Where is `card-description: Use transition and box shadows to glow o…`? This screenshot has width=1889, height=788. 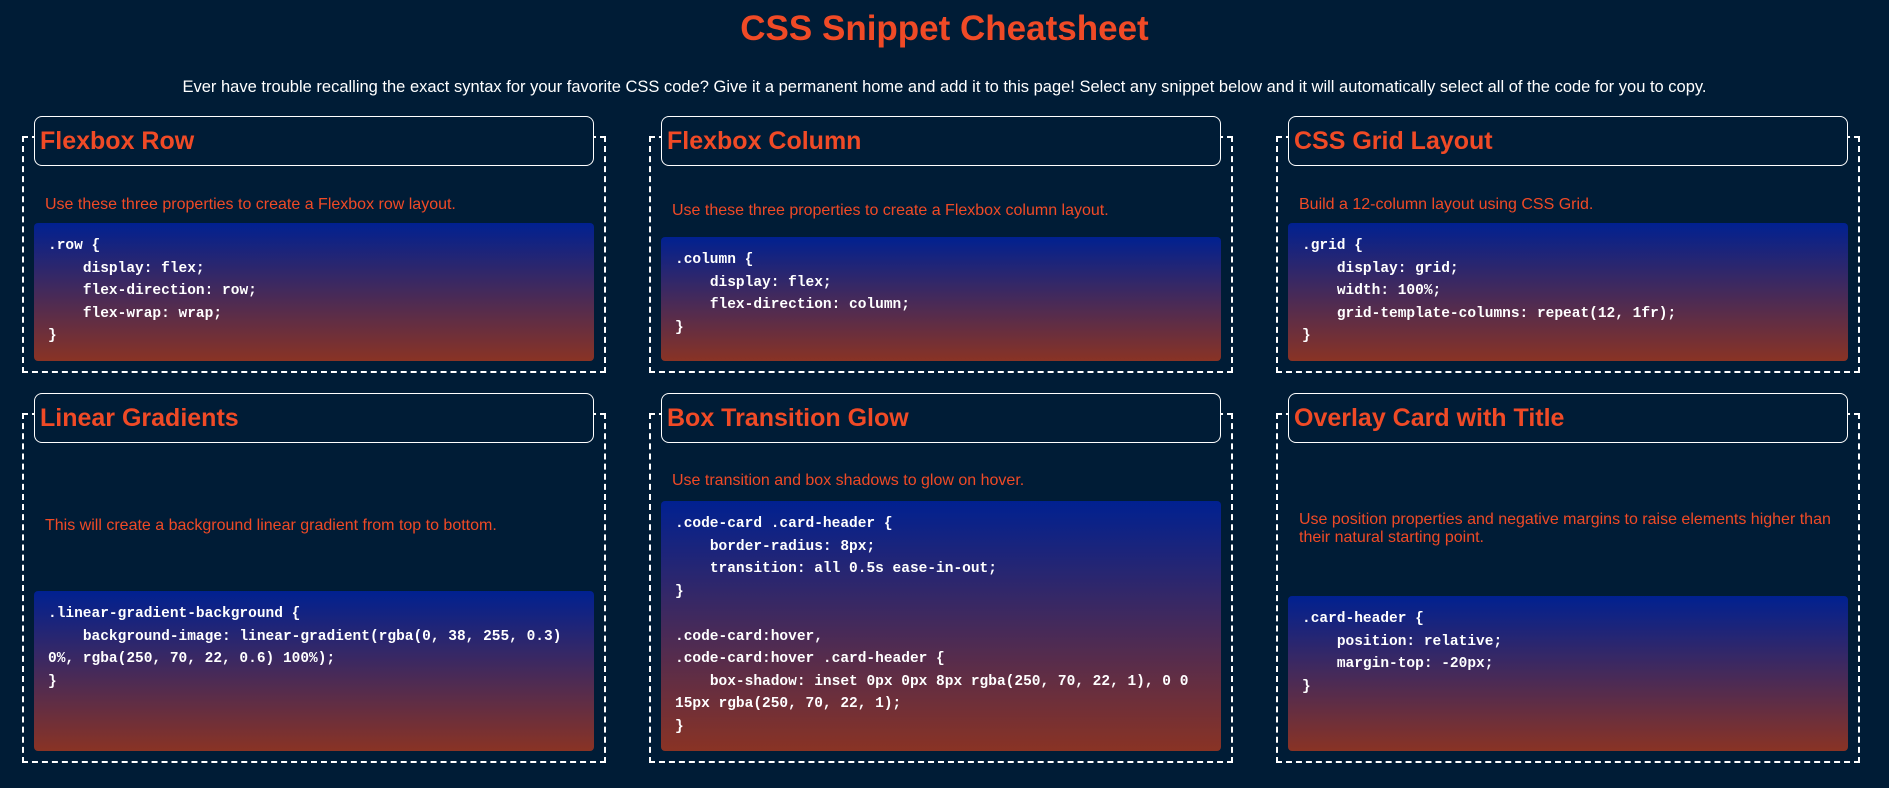 card-description: Use transition and box shadows to glow o… is located at coordinates (848, 480).